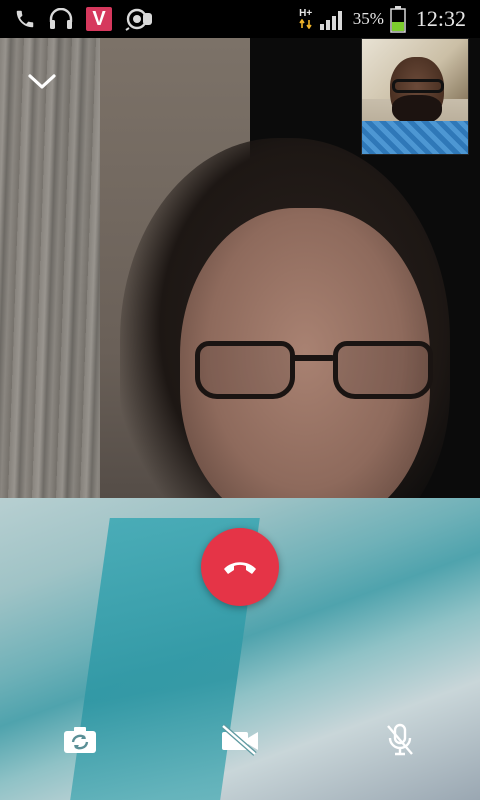  I want to click on self-preview-shirt, so click(415, 137).